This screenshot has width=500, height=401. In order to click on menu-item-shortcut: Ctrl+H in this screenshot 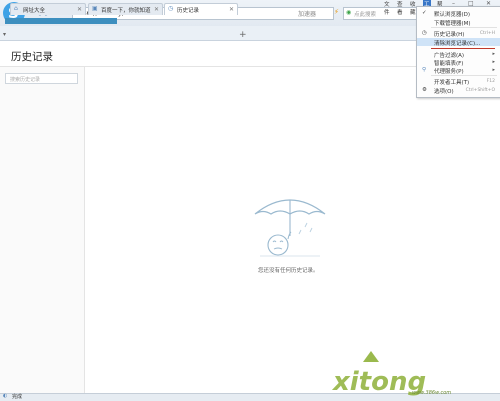, I will do `click(487, 33)`.